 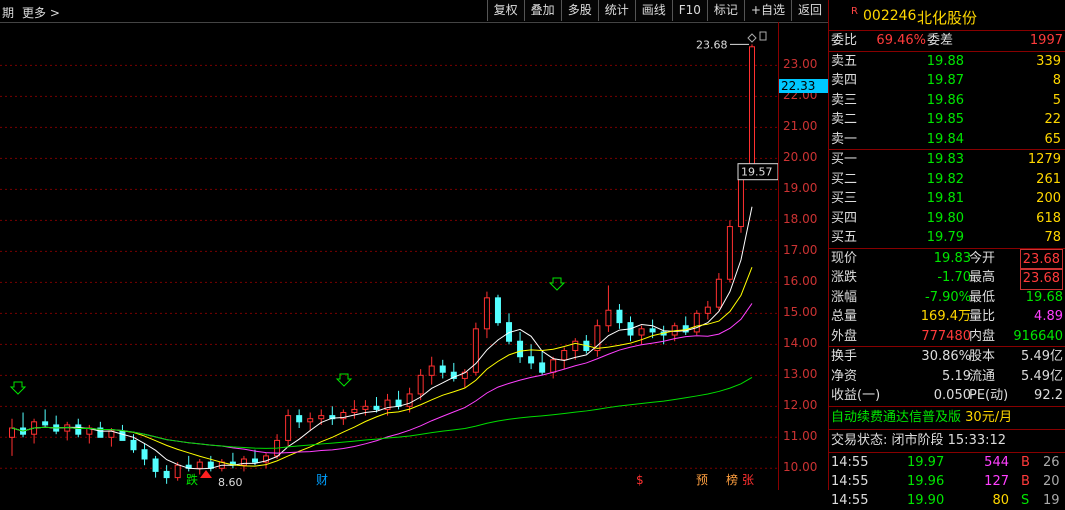 I want to click on price-tick-label: 17.00, so click(x=800, y=250).